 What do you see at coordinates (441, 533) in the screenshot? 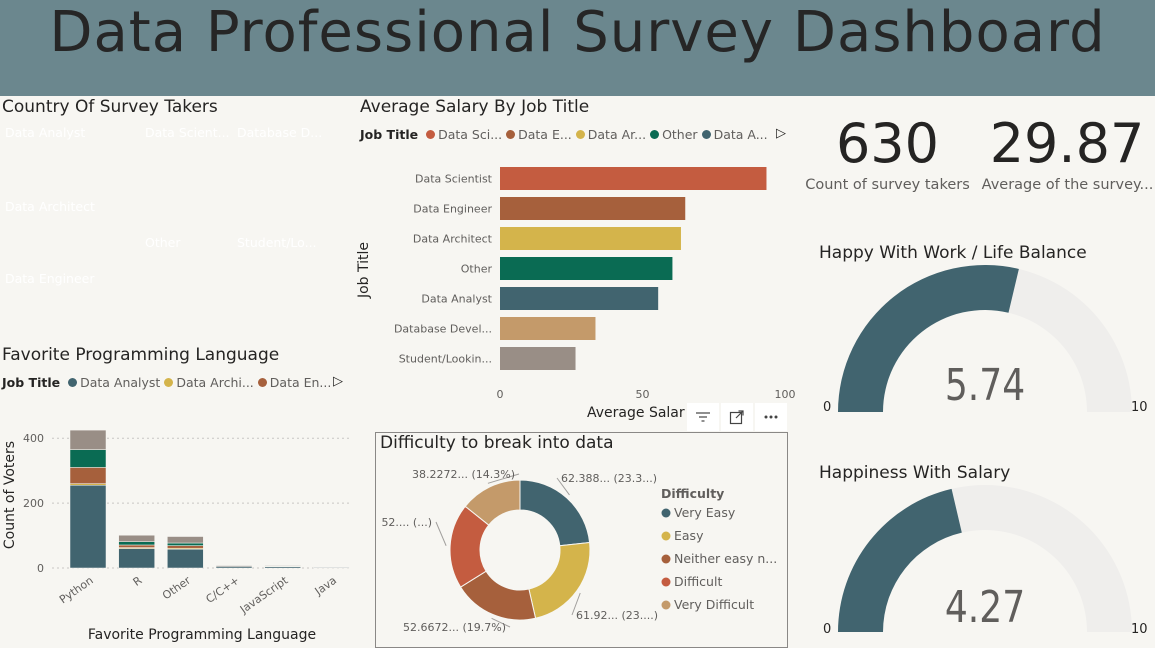
I see `donut-leader-line` at bounding box center [441, 533].